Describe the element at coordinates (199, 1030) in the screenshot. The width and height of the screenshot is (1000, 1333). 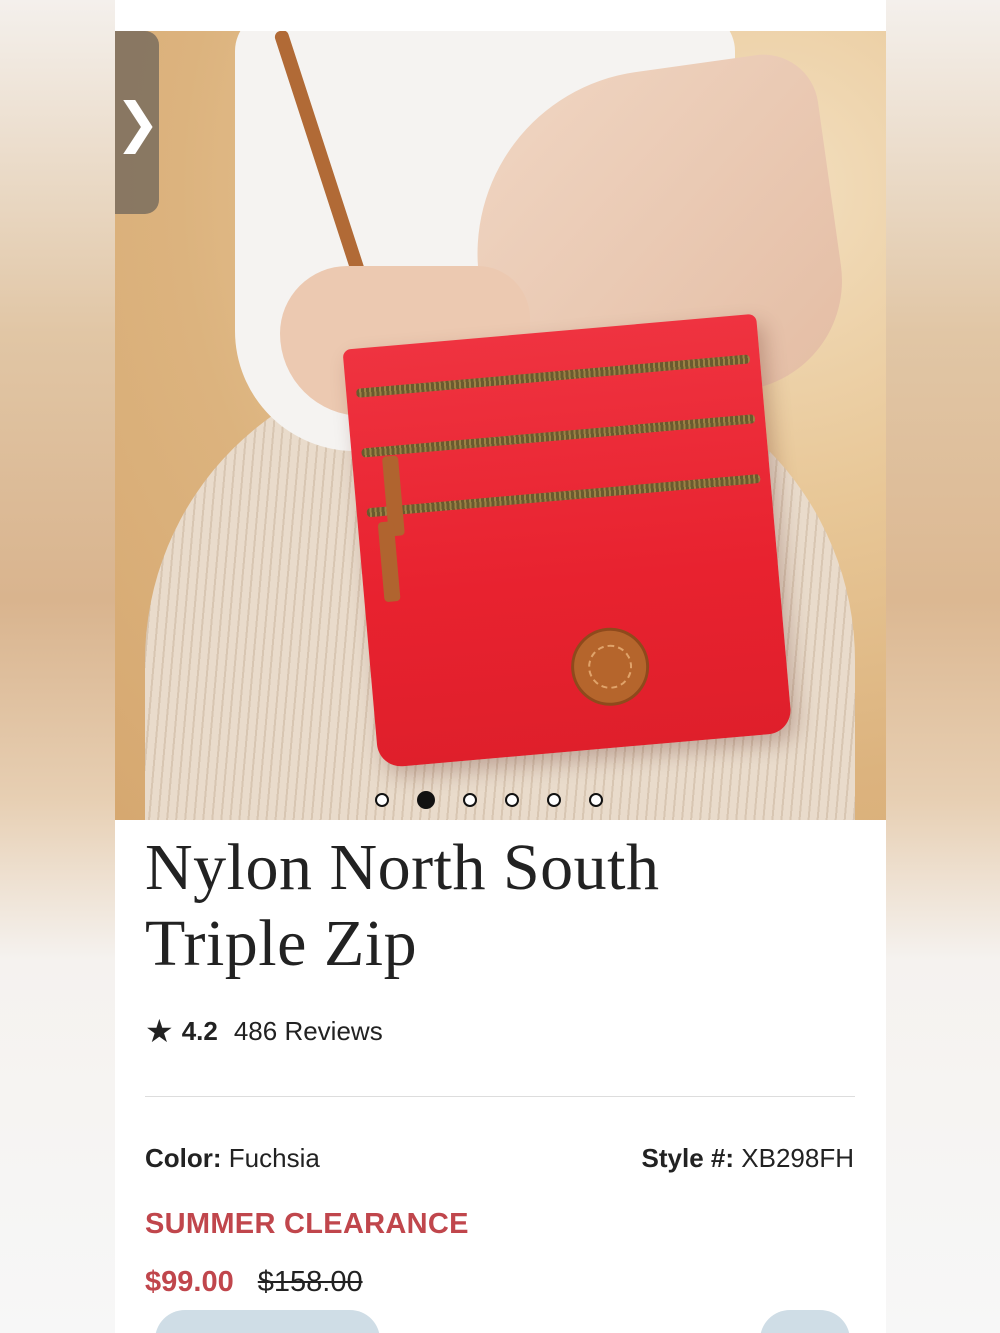
I see `rating-value: 4.2` at that location.